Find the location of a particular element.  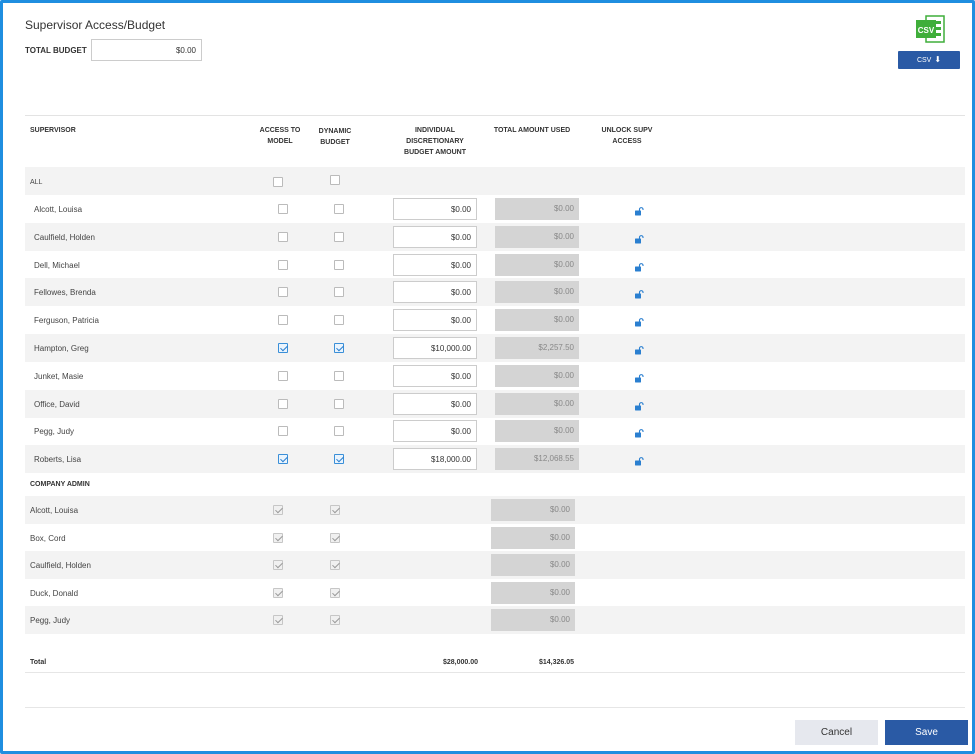

supervisor-name: Ferguson, Patricia is located at coordinates (66, 321).